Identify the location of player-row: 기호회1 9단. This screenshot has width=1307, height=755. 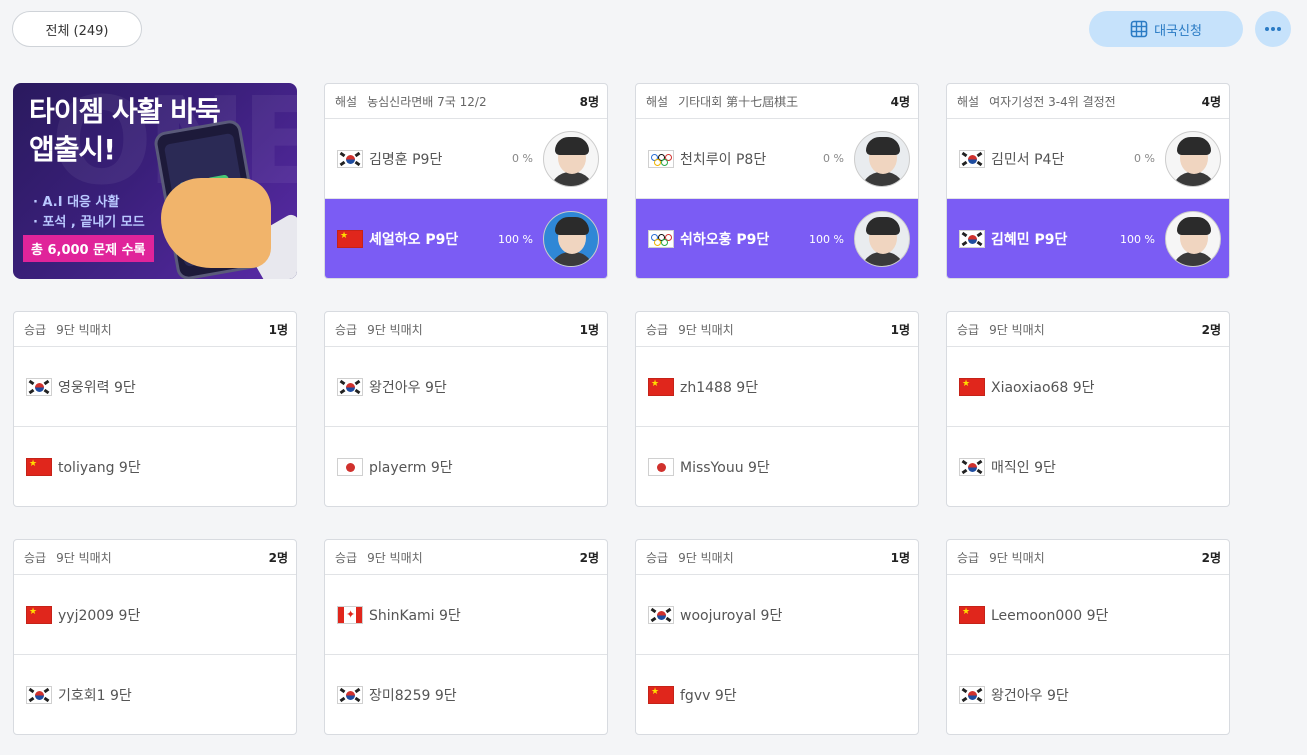
(155, 694).